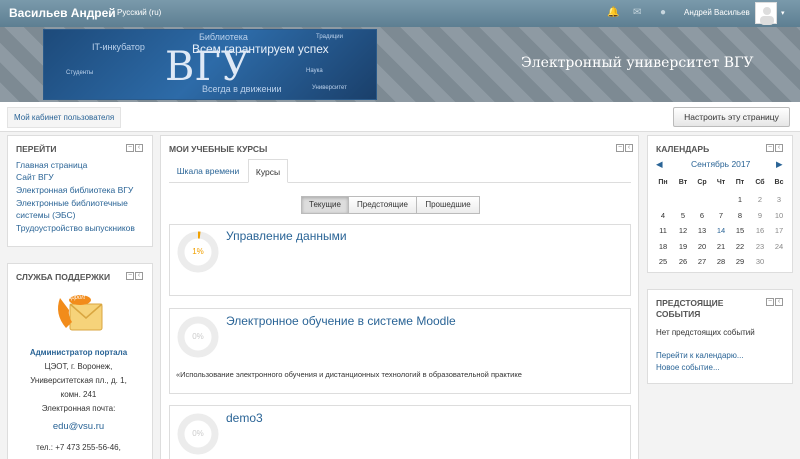 The height and width of the screenshot is (459, 800). Describe the element at coordinates (45, 215) in the screenshot. I see `nav-link-ebs-2: системы (ЭБС)` at that location.